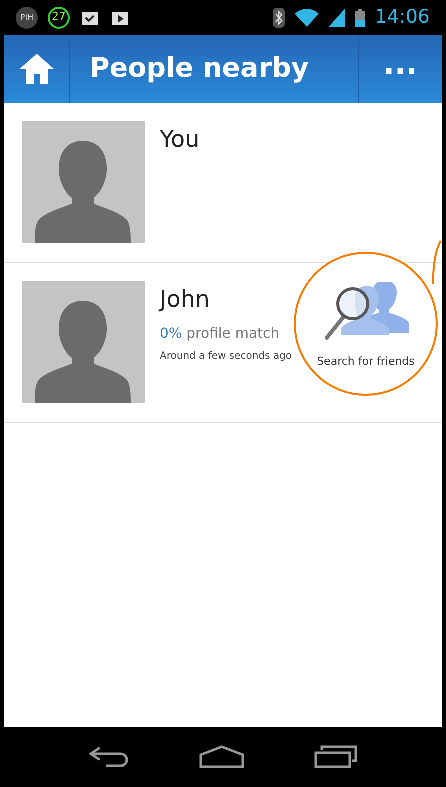 The image size is (446, 787). What do you see at coordinates (186, 300) in the screenshot?
I see `person-name: John` at bounding box center [186, 300].